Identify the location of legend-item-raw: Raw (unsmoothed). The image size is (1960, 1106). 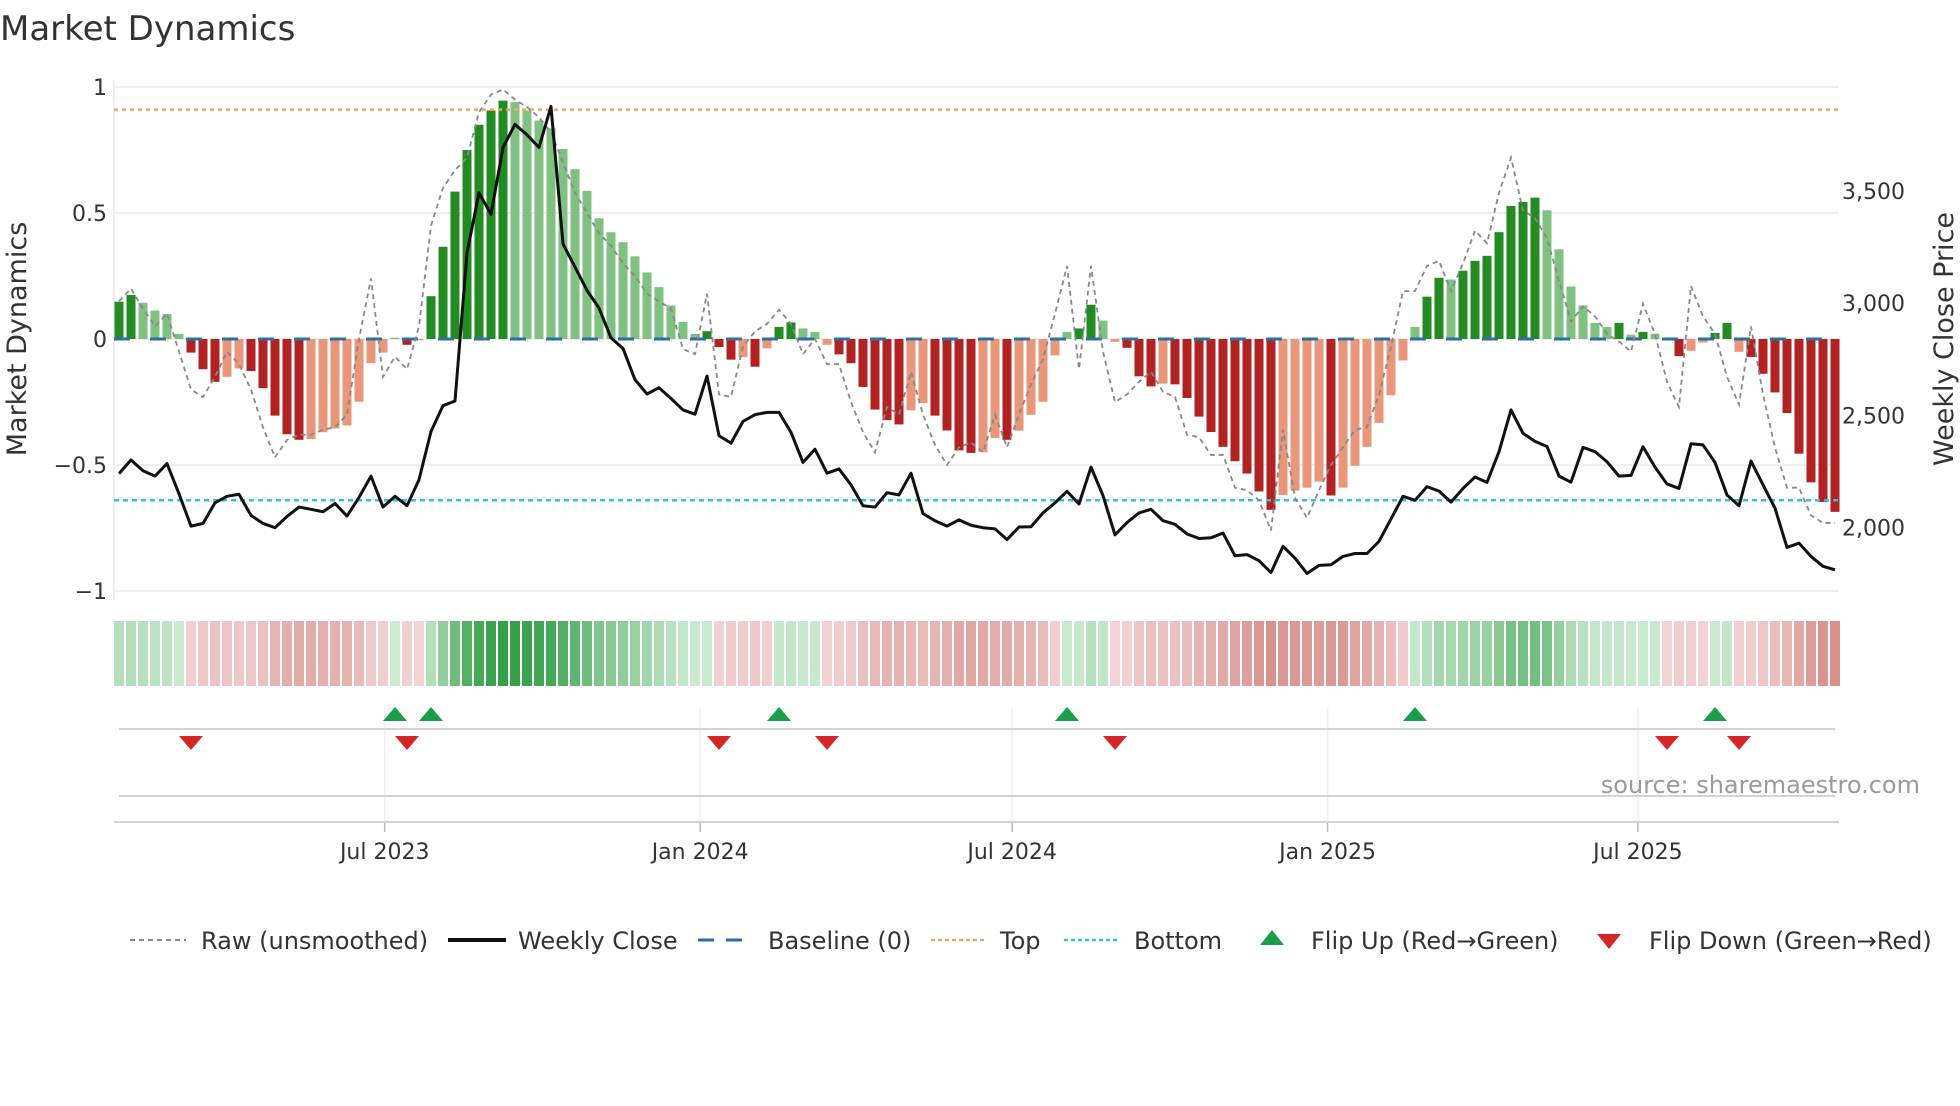
(279, 941).